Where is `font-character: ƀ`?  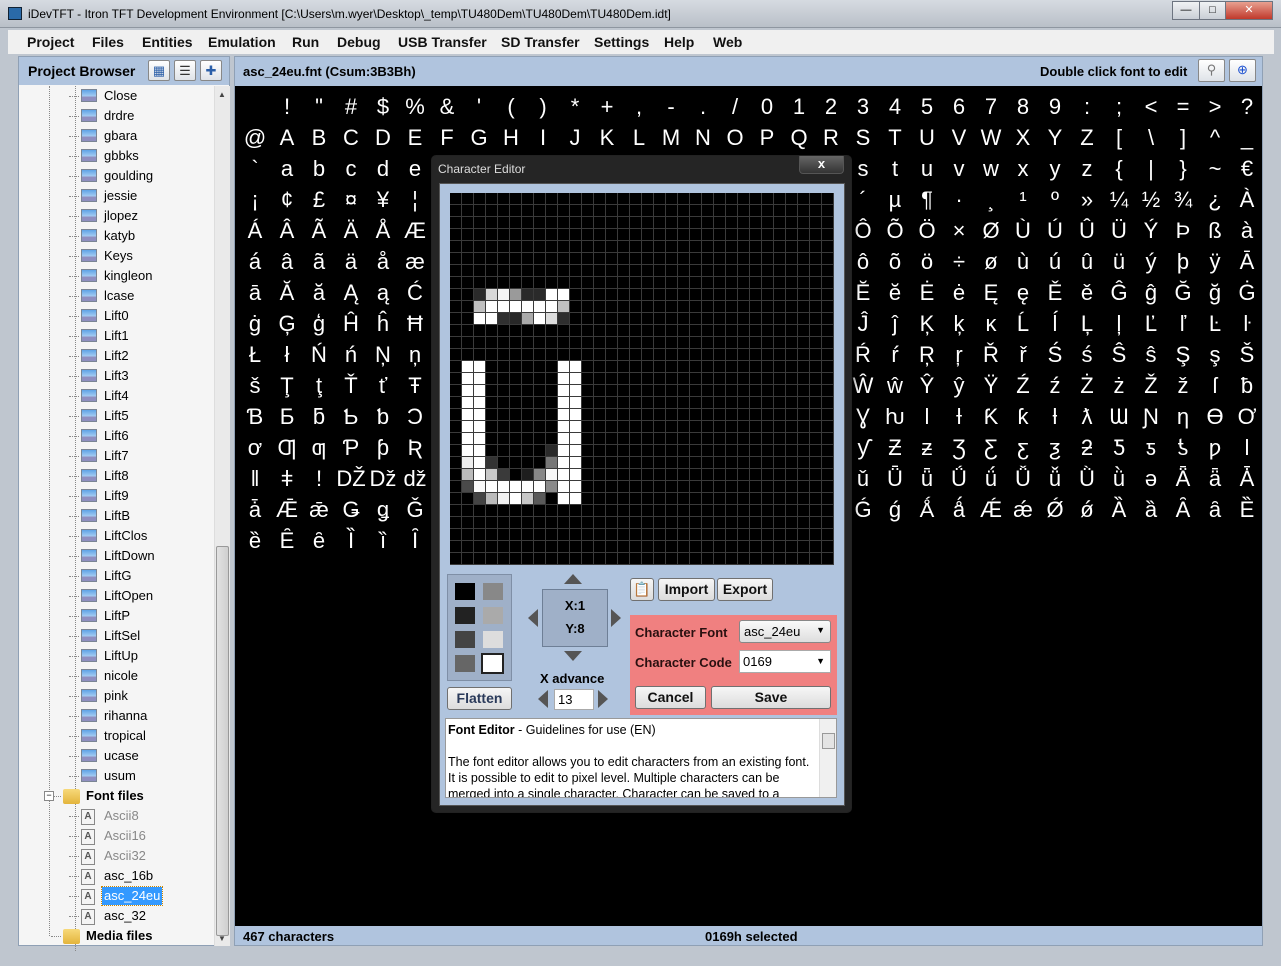 font-character: ƀ is located at coordinates (1246, 386).